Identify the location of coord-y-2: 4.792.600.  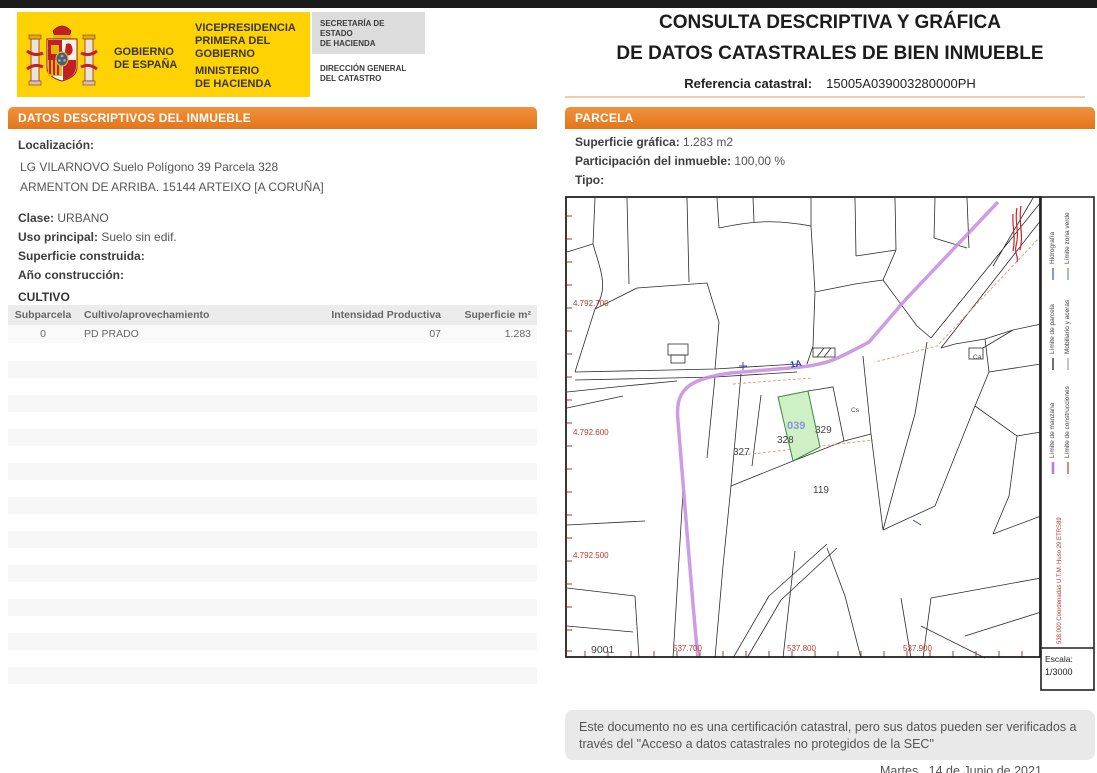
(591, 432).